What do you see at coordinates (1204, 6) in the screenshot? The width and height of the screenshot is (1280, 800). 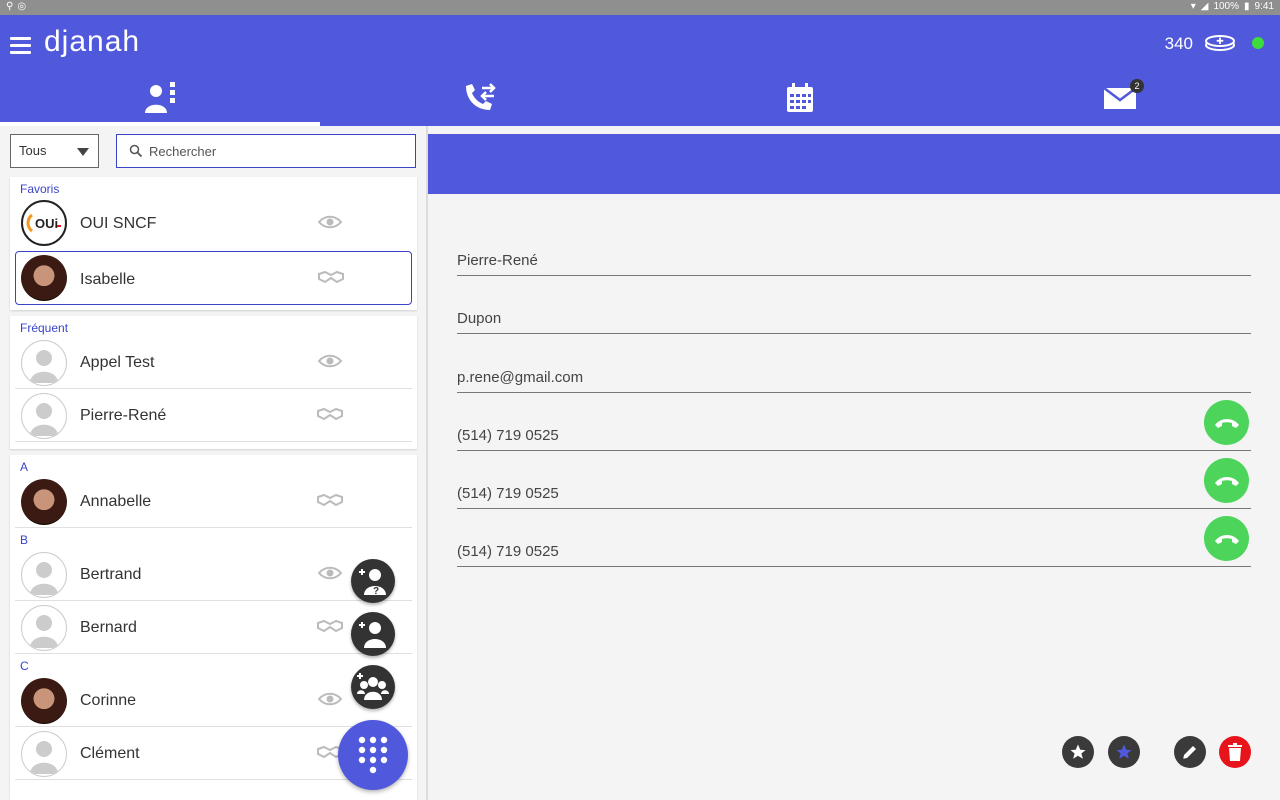 I see `signal-icon: ◢` at bounding box center [1204, 6].